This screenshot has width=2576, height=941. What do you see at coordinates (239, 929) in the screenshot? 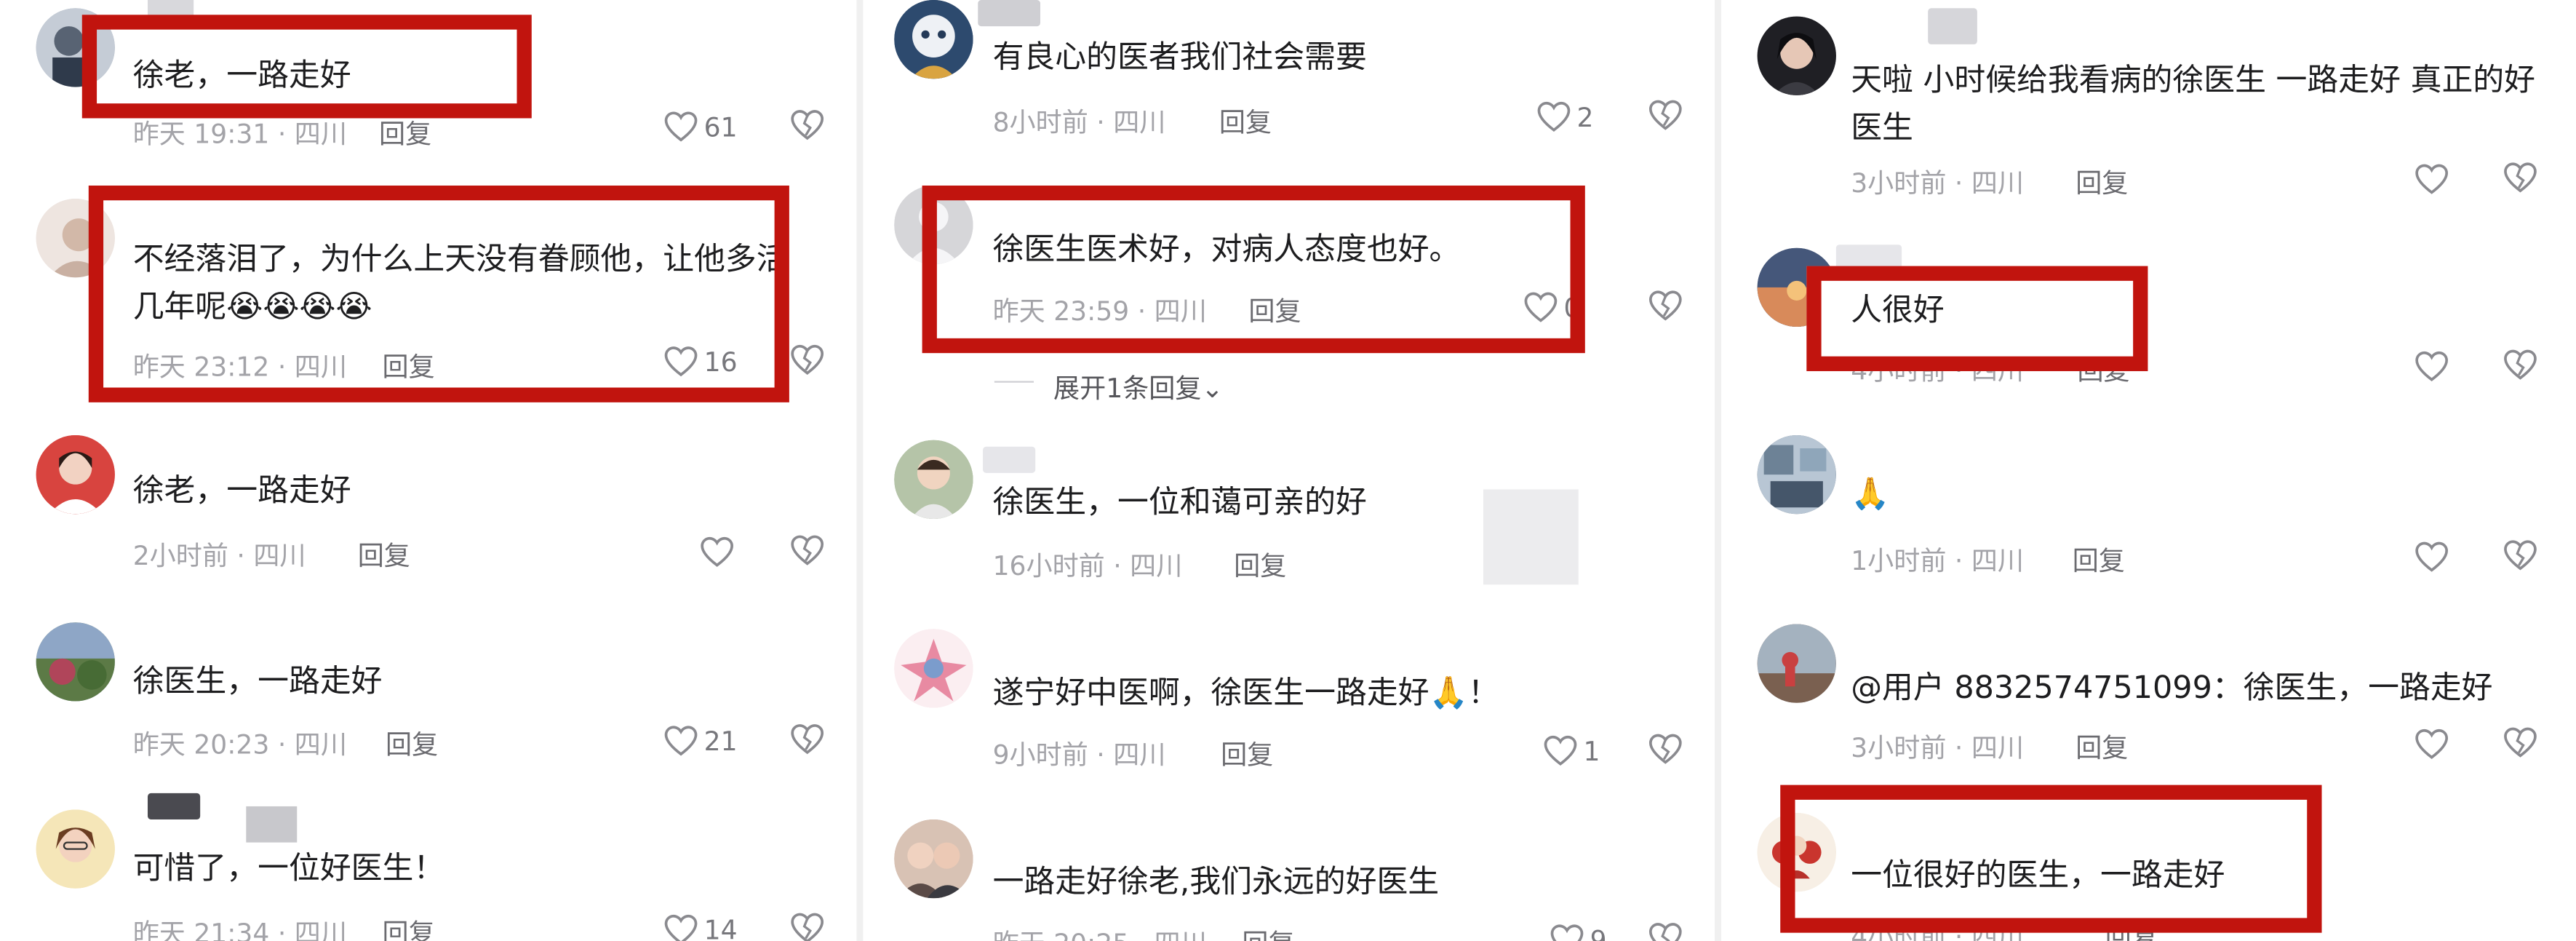
I see `comment-time: 昨天 21:34 · 四川` at bounding box center [239, 929].